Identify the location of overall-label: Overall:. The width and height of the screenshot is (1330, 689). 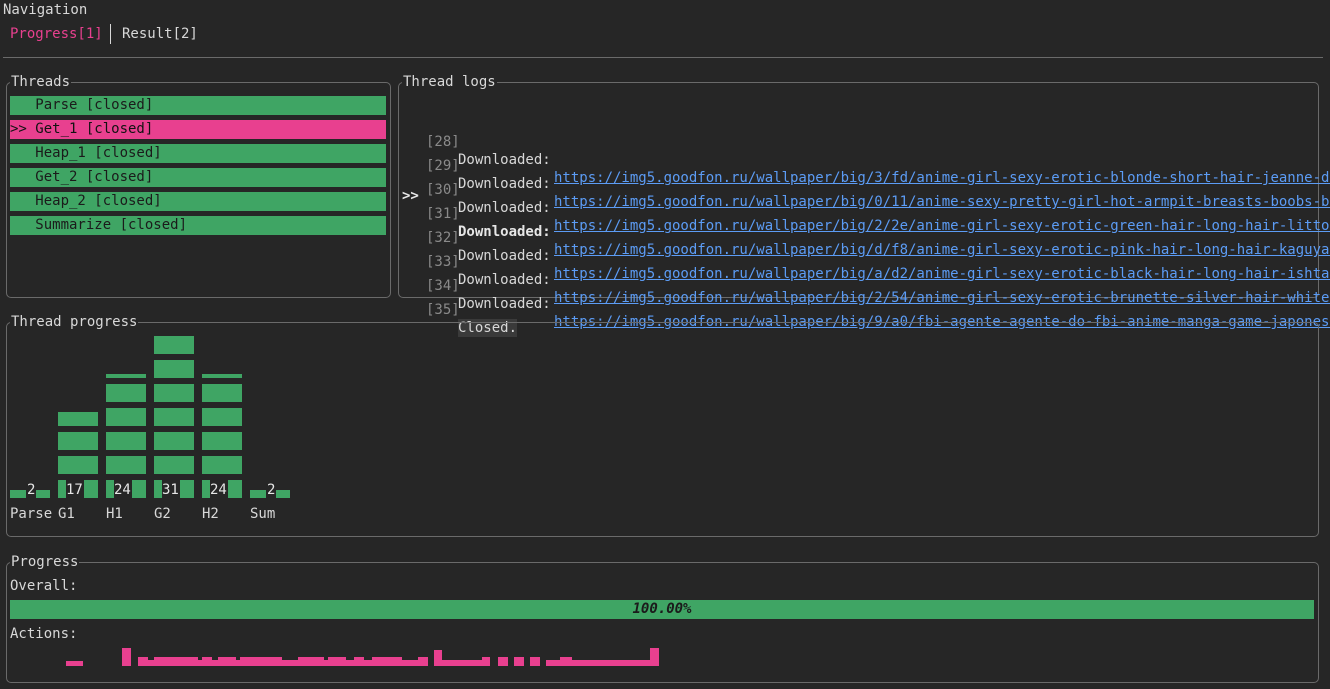
(44, 586).